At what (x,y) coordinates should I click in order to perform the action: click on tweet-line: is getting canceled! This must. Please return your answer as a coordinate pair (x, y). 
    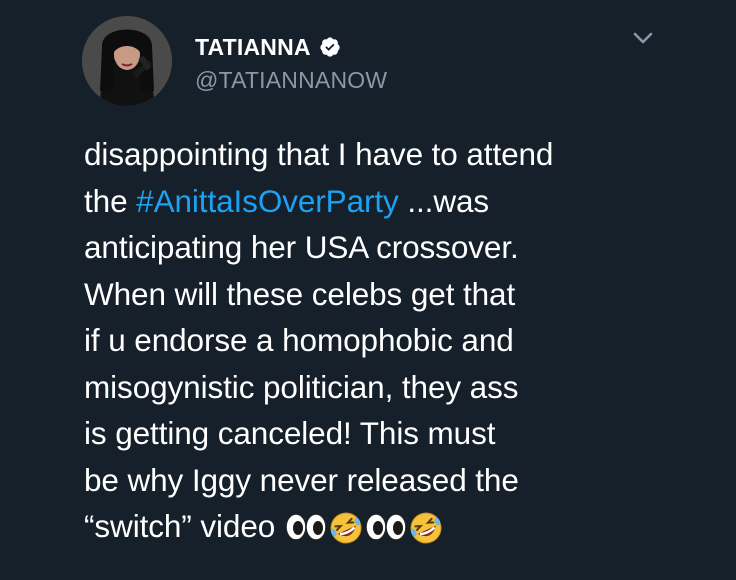
    Looking at the image, I should click on (290, 433).